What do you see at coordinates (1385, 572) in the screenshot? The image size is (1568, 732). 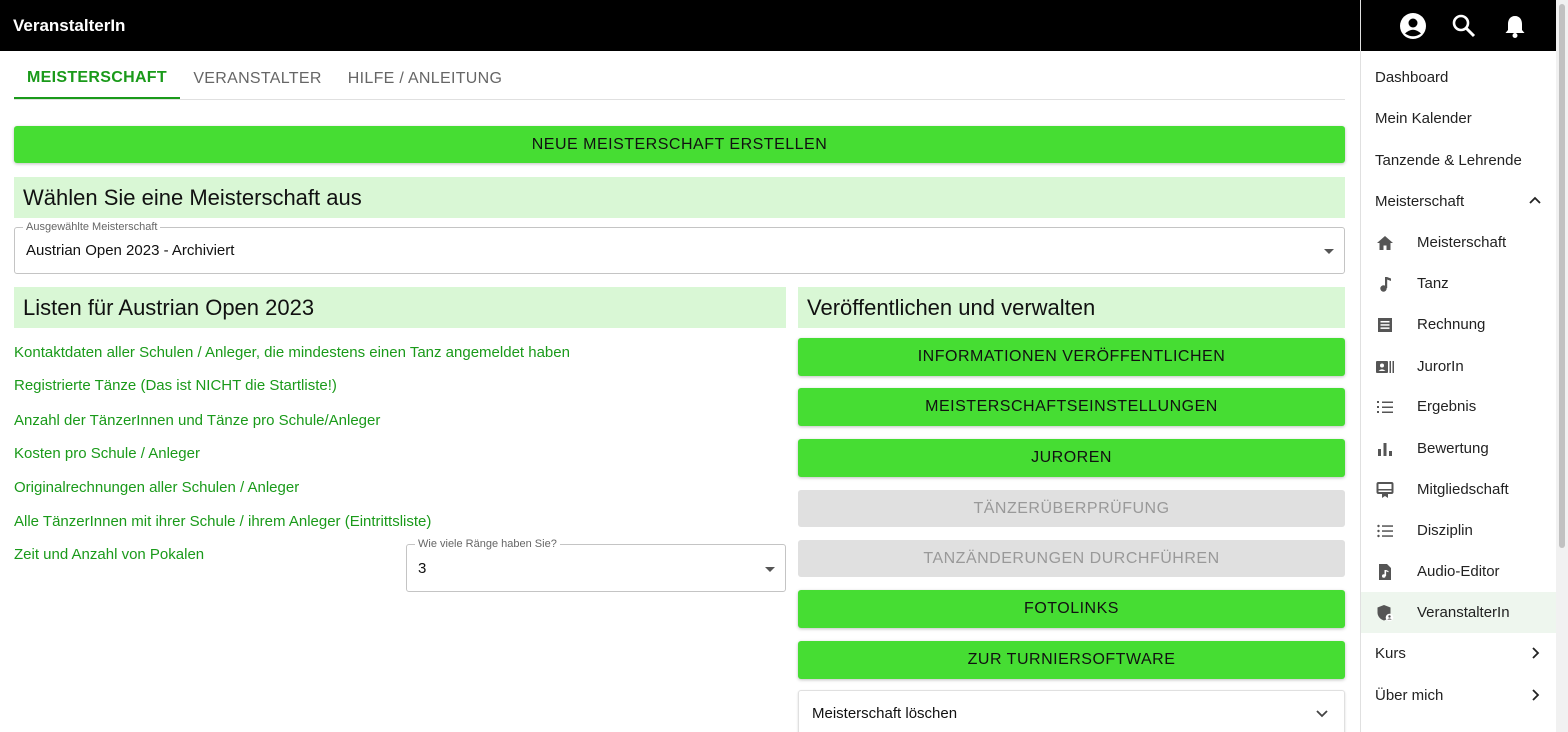 I see `audio-file-icon` at bounding box center [1385, 572].